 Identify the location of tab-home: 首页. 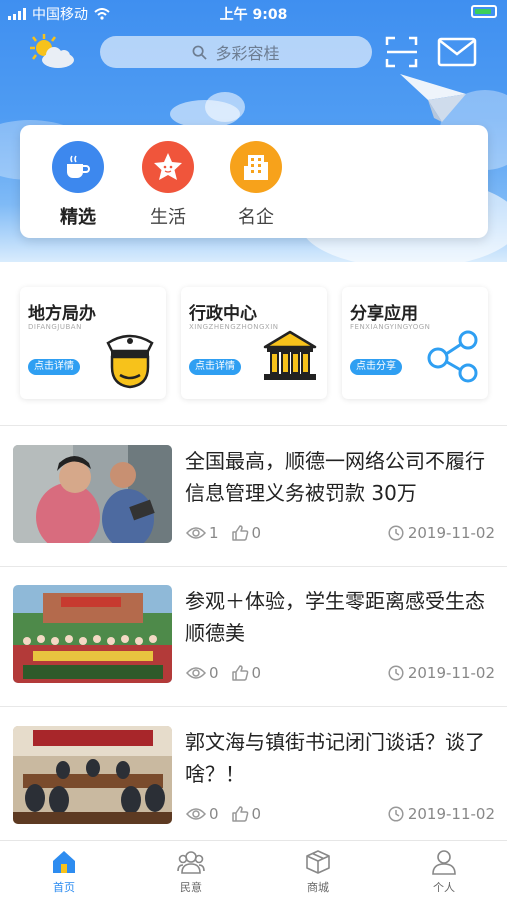
(64, 872).